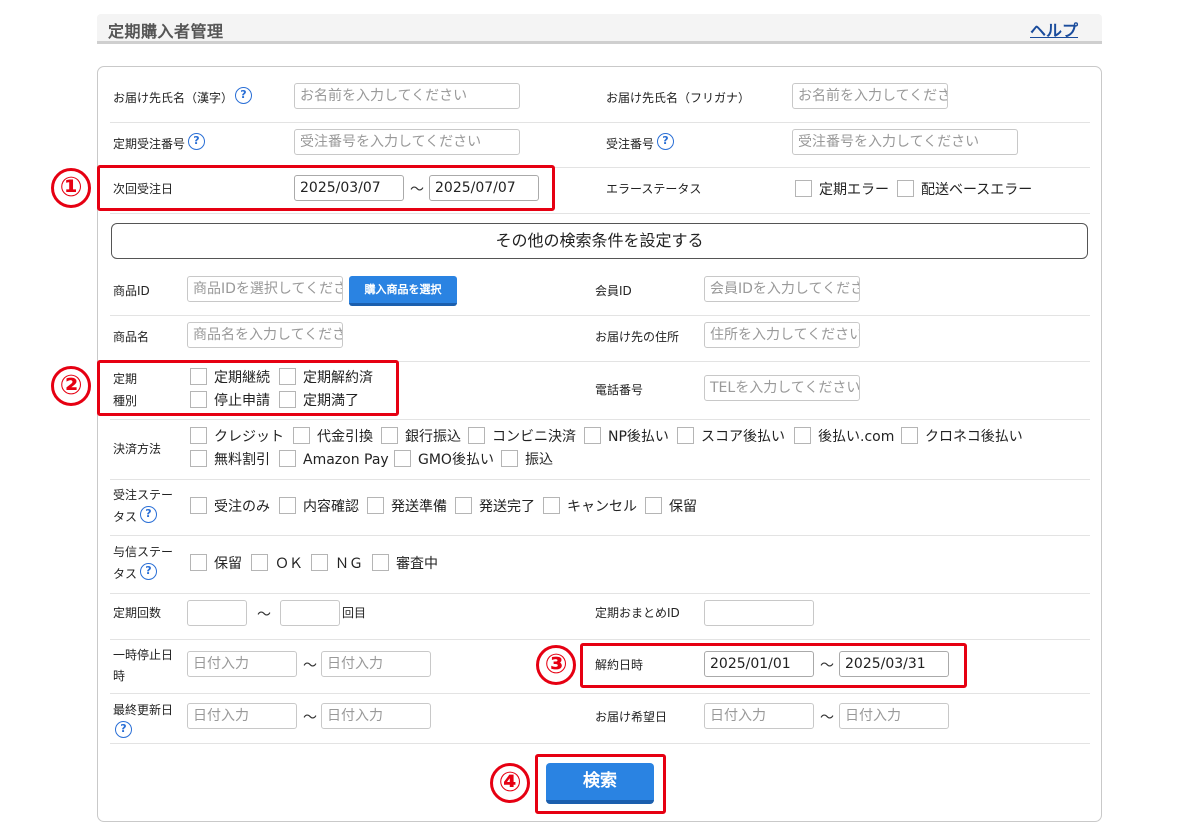 This screenshot has height=840, width=1200. What do you see at coordinates (334, 459) in the screenshot?
I see `checkbox-payment-amazon: Amazon Pay` at bounding box center [334, 459].